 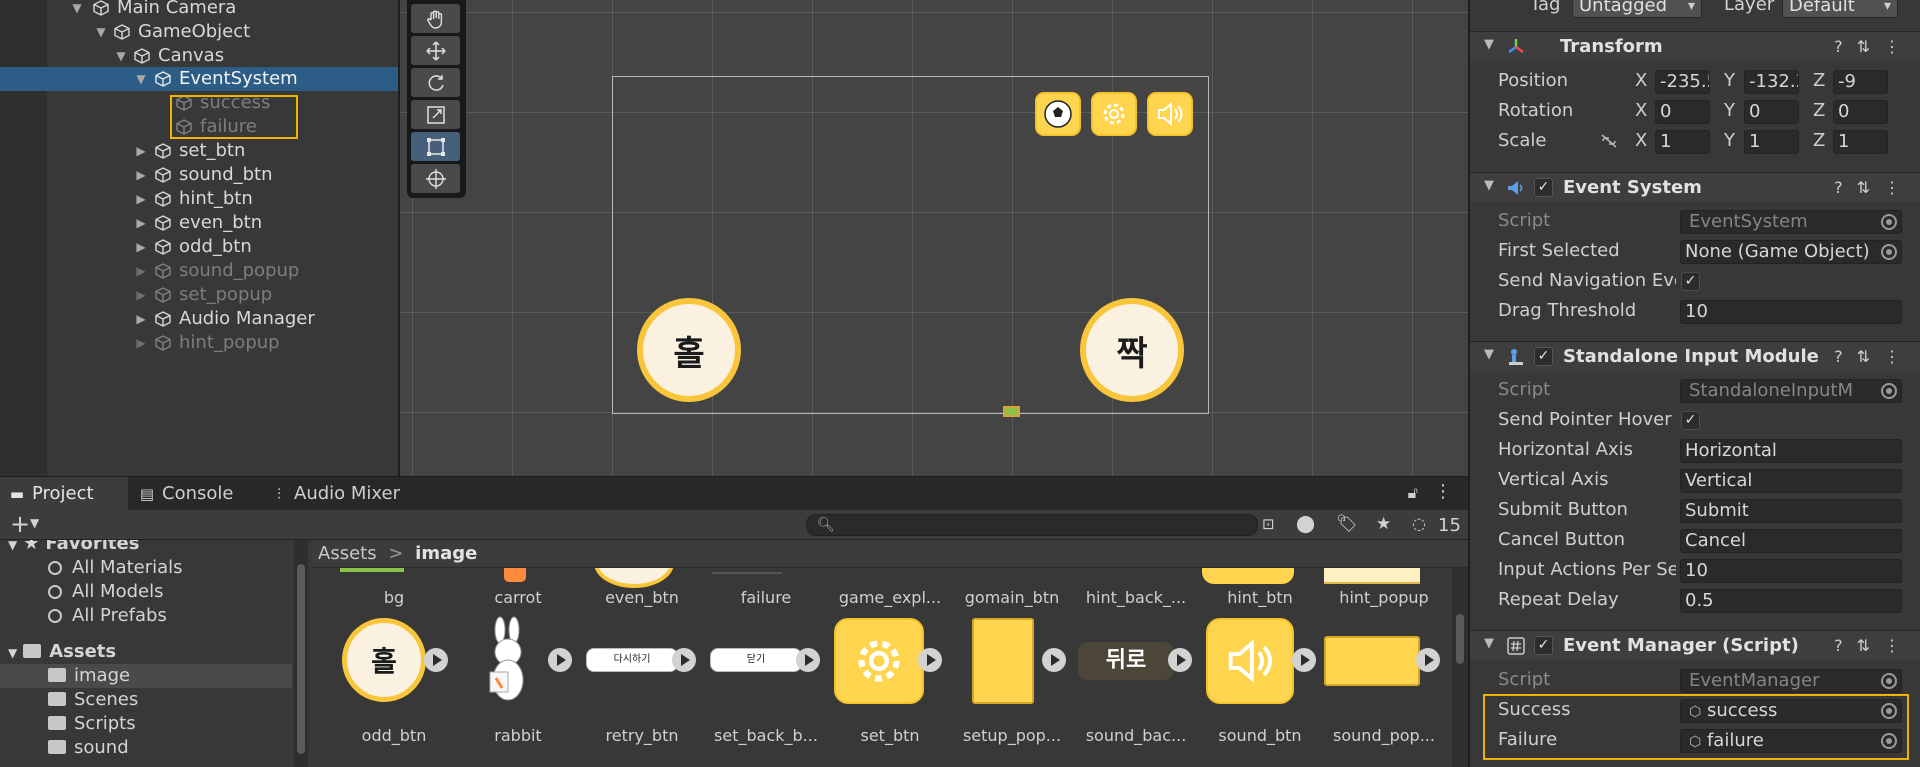 What do you see at coordinates (1609, 141) in the screenshot?
I see `constrain-link-icon` at bounding box center [1609, 141].